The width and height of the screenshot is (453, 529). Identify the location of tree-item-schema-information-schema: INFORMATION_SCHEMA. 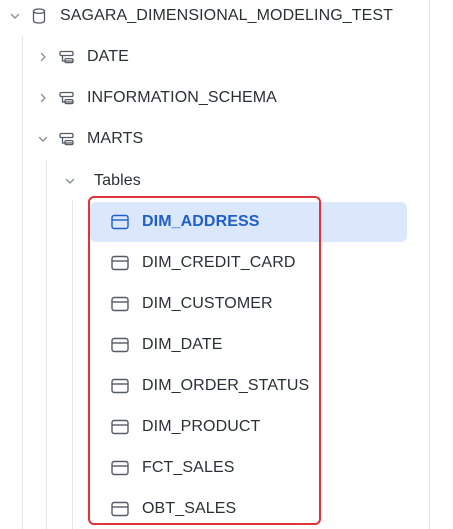
(156, 98).